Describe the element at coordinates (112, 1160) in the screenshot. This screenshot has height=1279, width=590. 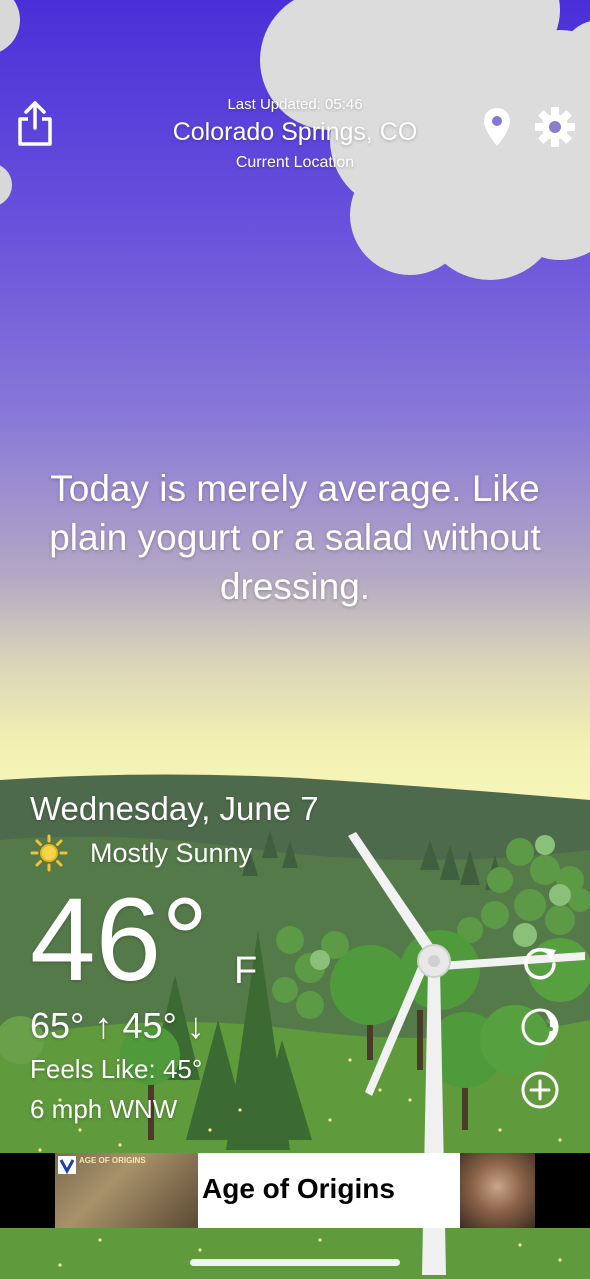
I see `ad-thumb-label: AGE OF ORIGINS` at that location.